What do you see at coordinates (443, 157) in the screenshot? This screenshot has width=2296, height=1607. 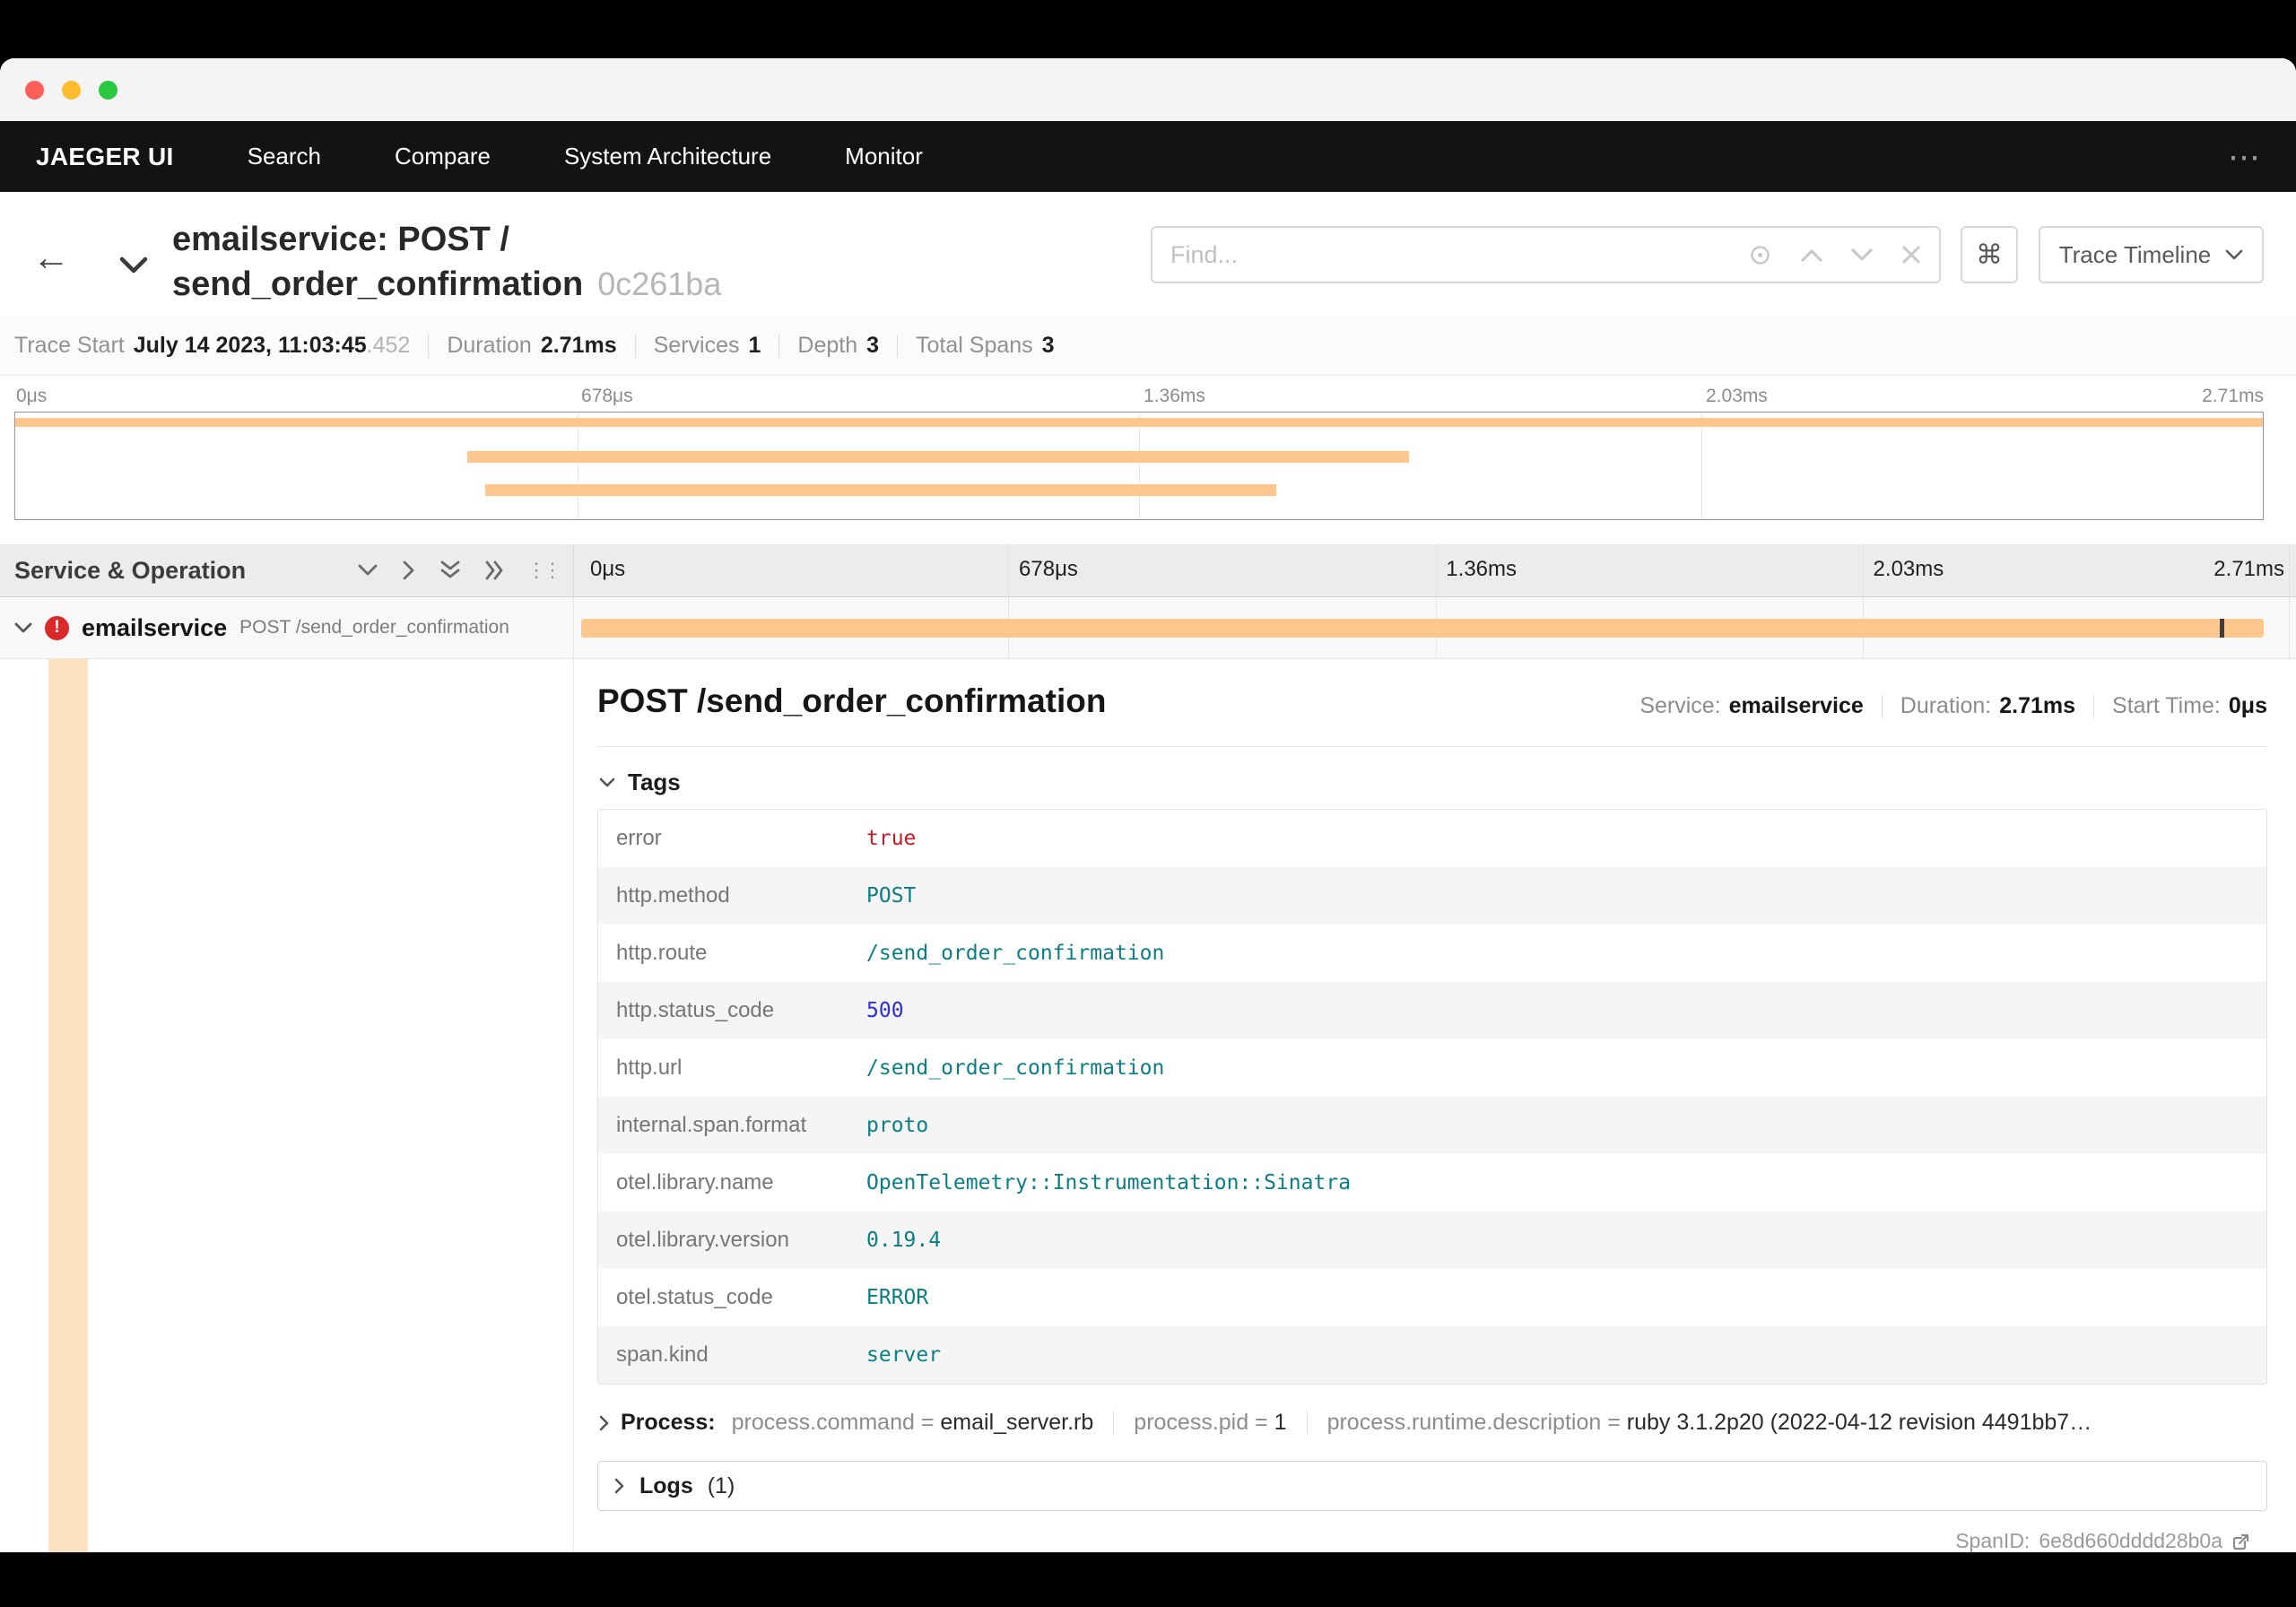 I see `nav-item-compare: Compare` at bounding box center [443, 157].